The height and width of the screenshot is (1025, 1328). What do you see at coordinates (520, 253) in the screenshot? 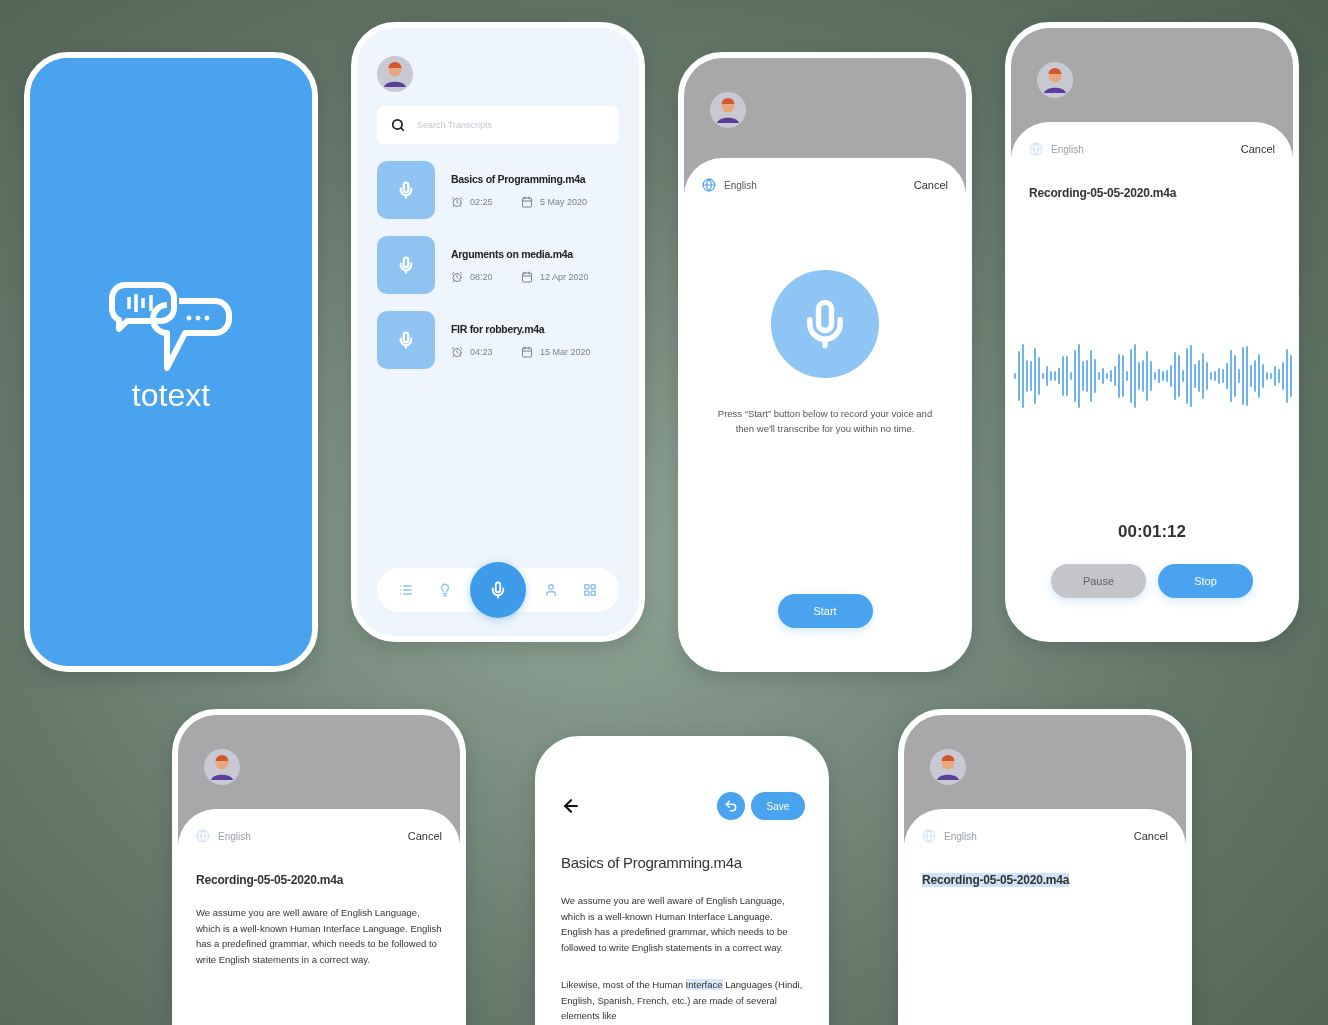
I see `recording-title: Arguments on media.m4a` at bounding box center [520, 253].